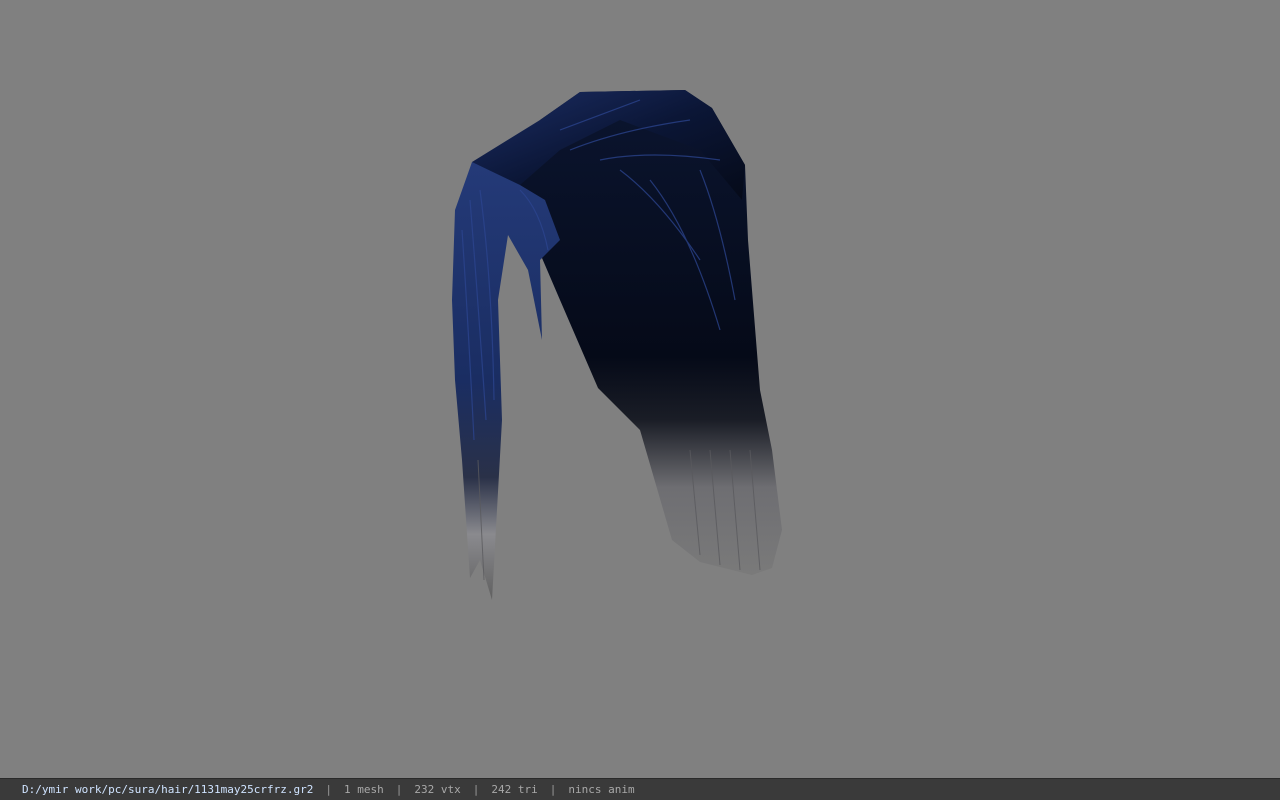  Describe the element at coordinates (514, 789) in the screenshot. I see `triangle-count: 242 tri` at that location.